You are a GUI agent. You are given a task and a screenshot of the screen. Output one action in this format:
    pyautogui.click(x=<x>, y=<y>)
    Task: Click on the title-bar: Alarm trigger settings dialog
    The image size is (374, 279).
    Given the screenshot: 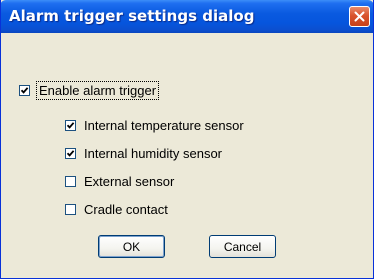 What is the action you would take?
    pyautogui.click(x=187, y=16)
    